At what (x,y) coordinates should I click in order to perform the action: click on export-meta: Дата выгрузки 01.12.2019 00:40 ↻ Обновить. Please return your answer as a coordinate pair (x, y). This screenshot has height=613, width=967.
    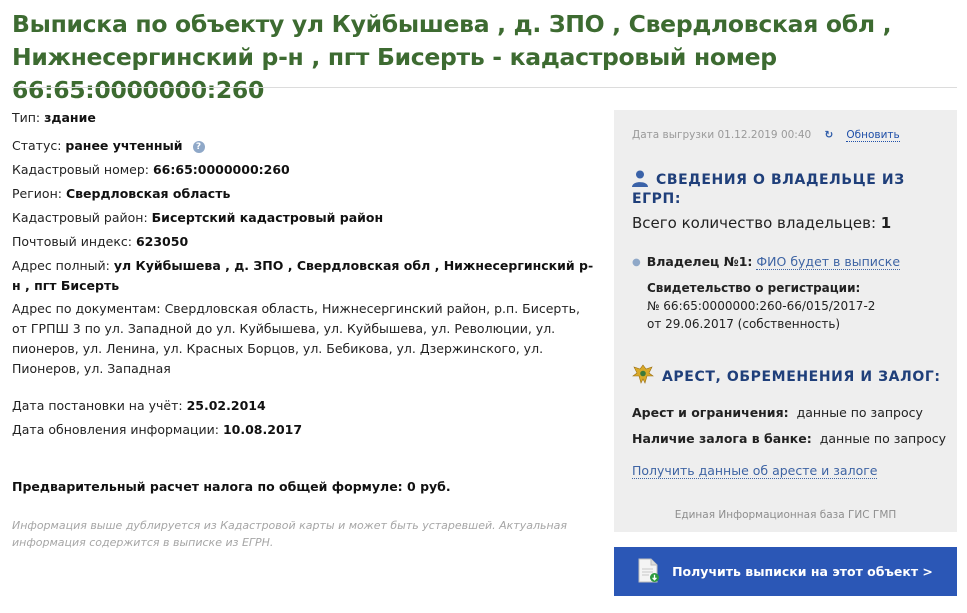
    Looking at the image, I should click on (766, 135).